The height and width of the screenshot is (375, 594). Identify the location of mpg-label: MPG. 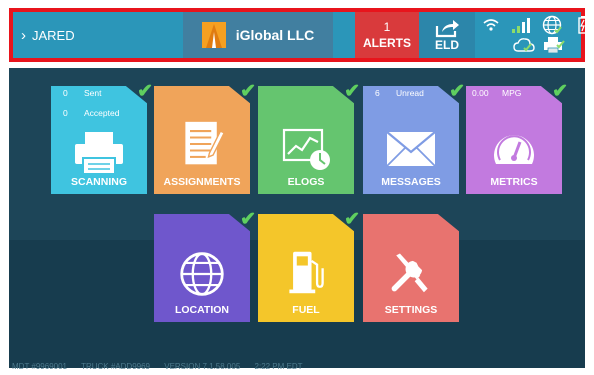
(512, 93).